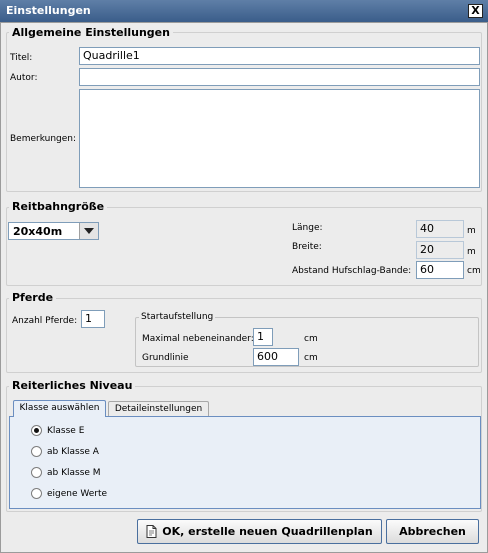 Image resolution: width=488 pixels, height=553 pixels. I want to click on radio-klasse-a, so click(36, 451).